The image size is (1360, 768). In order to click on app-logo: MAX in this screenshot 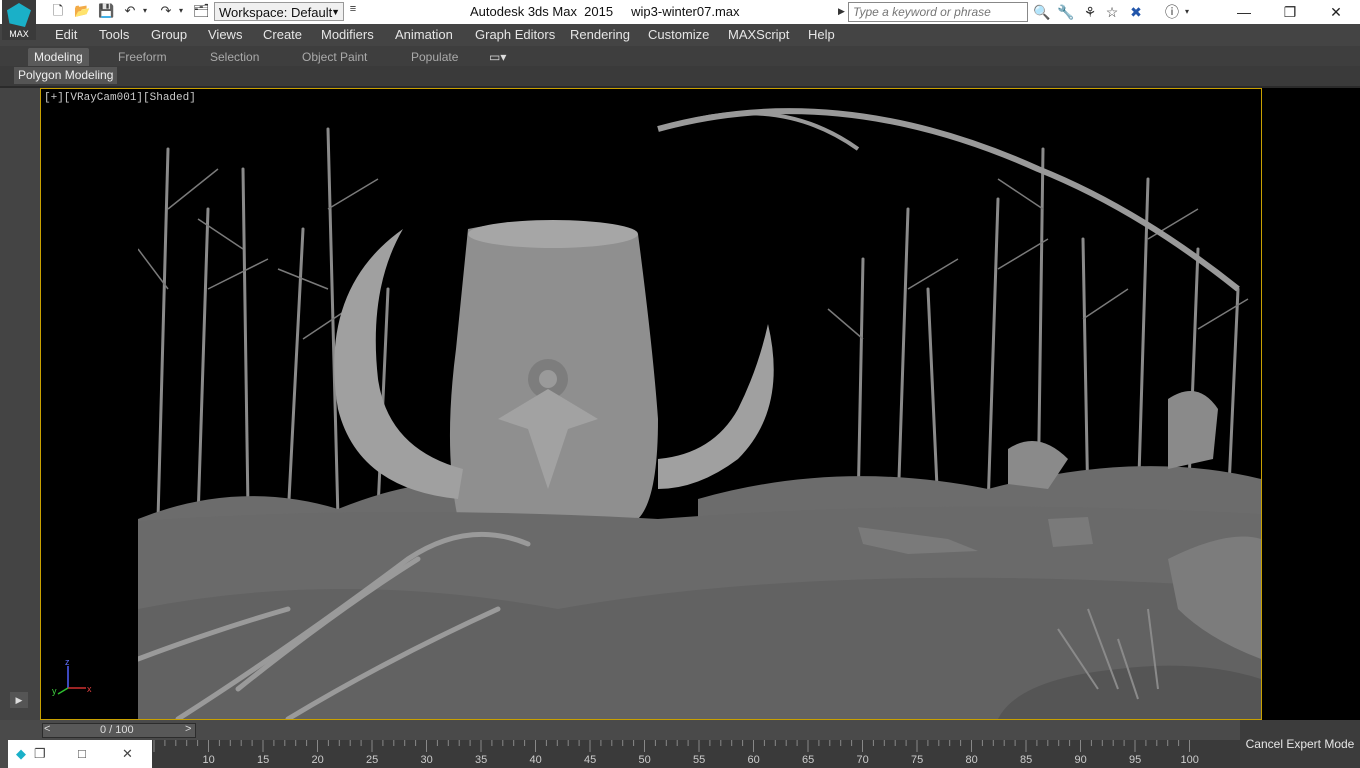, I will do `click(19, 20)`.